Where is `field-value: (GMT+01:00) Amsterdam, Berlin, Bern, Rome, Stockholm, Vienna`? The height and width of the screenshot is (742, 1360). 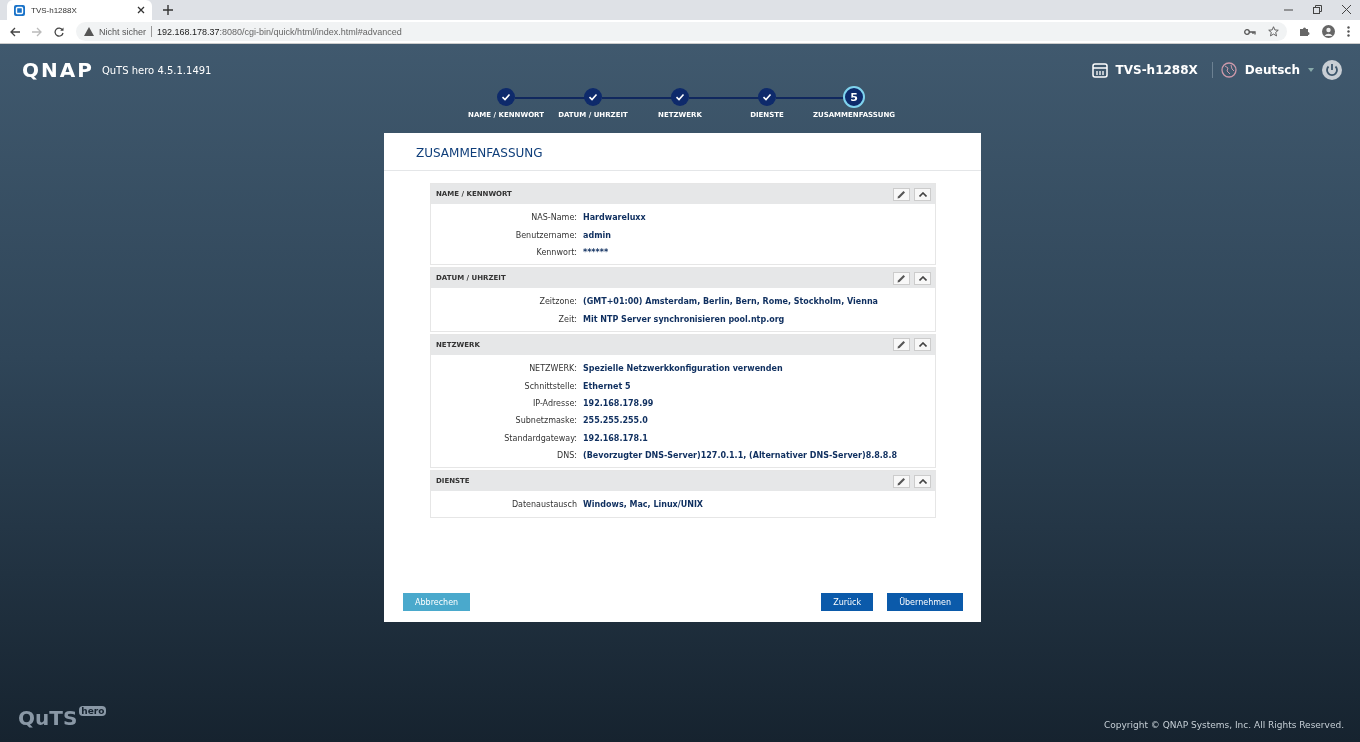 field-value: (GMT+01:00) Amsterdam, Berlin, Bern, Rome, Stockholm, Vienna is located at coordinates (730, 302).